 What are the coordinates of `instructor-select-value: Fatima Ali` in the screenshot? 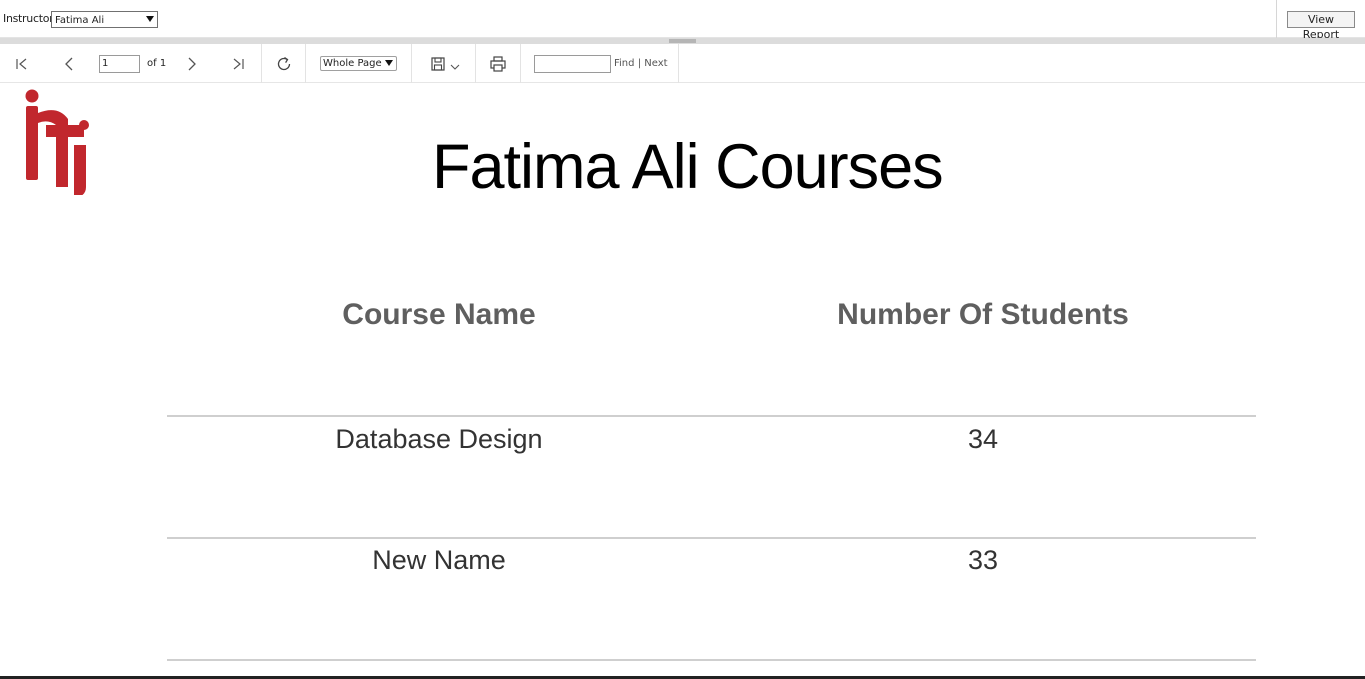 It's located at (80, 20).